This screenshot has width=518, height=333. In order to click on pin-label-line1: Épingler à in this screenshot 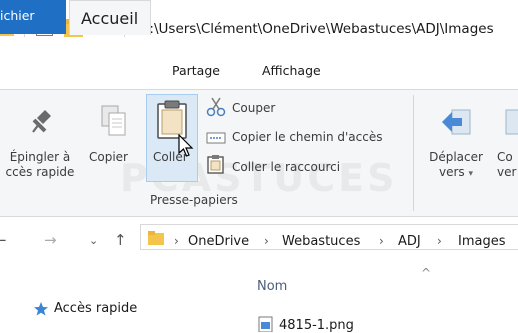, I will do `click(40, 157)`.